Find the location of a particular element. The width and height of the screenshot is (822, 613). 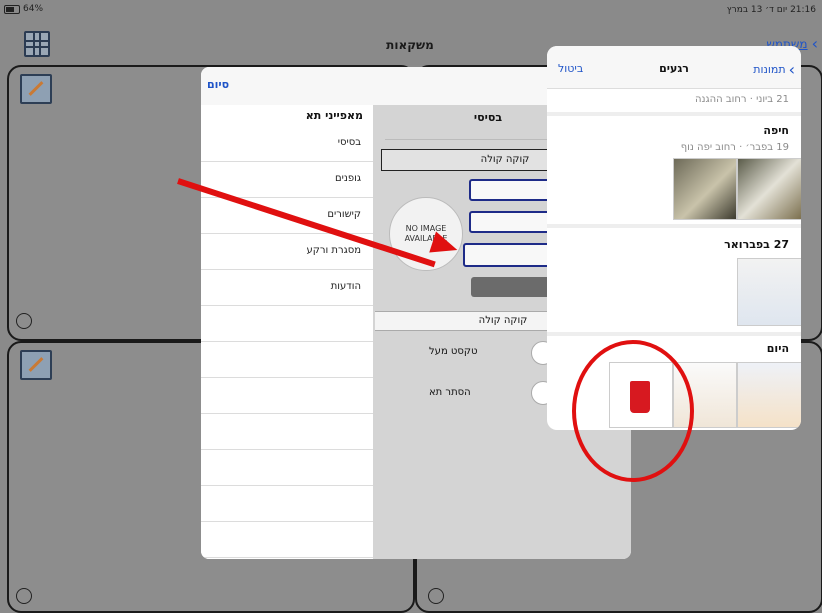

grid-icon is located at coordinates (37, 44).